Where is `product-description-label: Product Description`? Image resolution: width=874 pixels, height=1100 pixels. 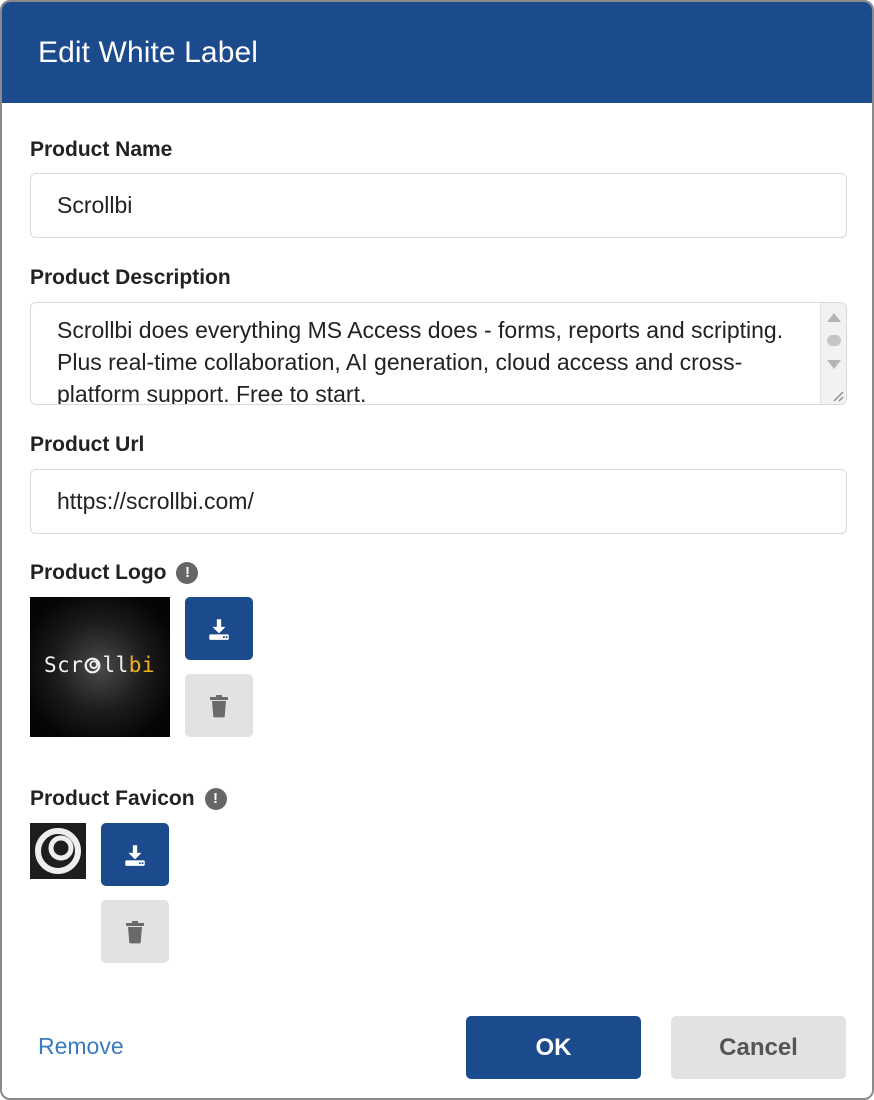
product-description-label: Product Description is located at coordinates (130, 277).